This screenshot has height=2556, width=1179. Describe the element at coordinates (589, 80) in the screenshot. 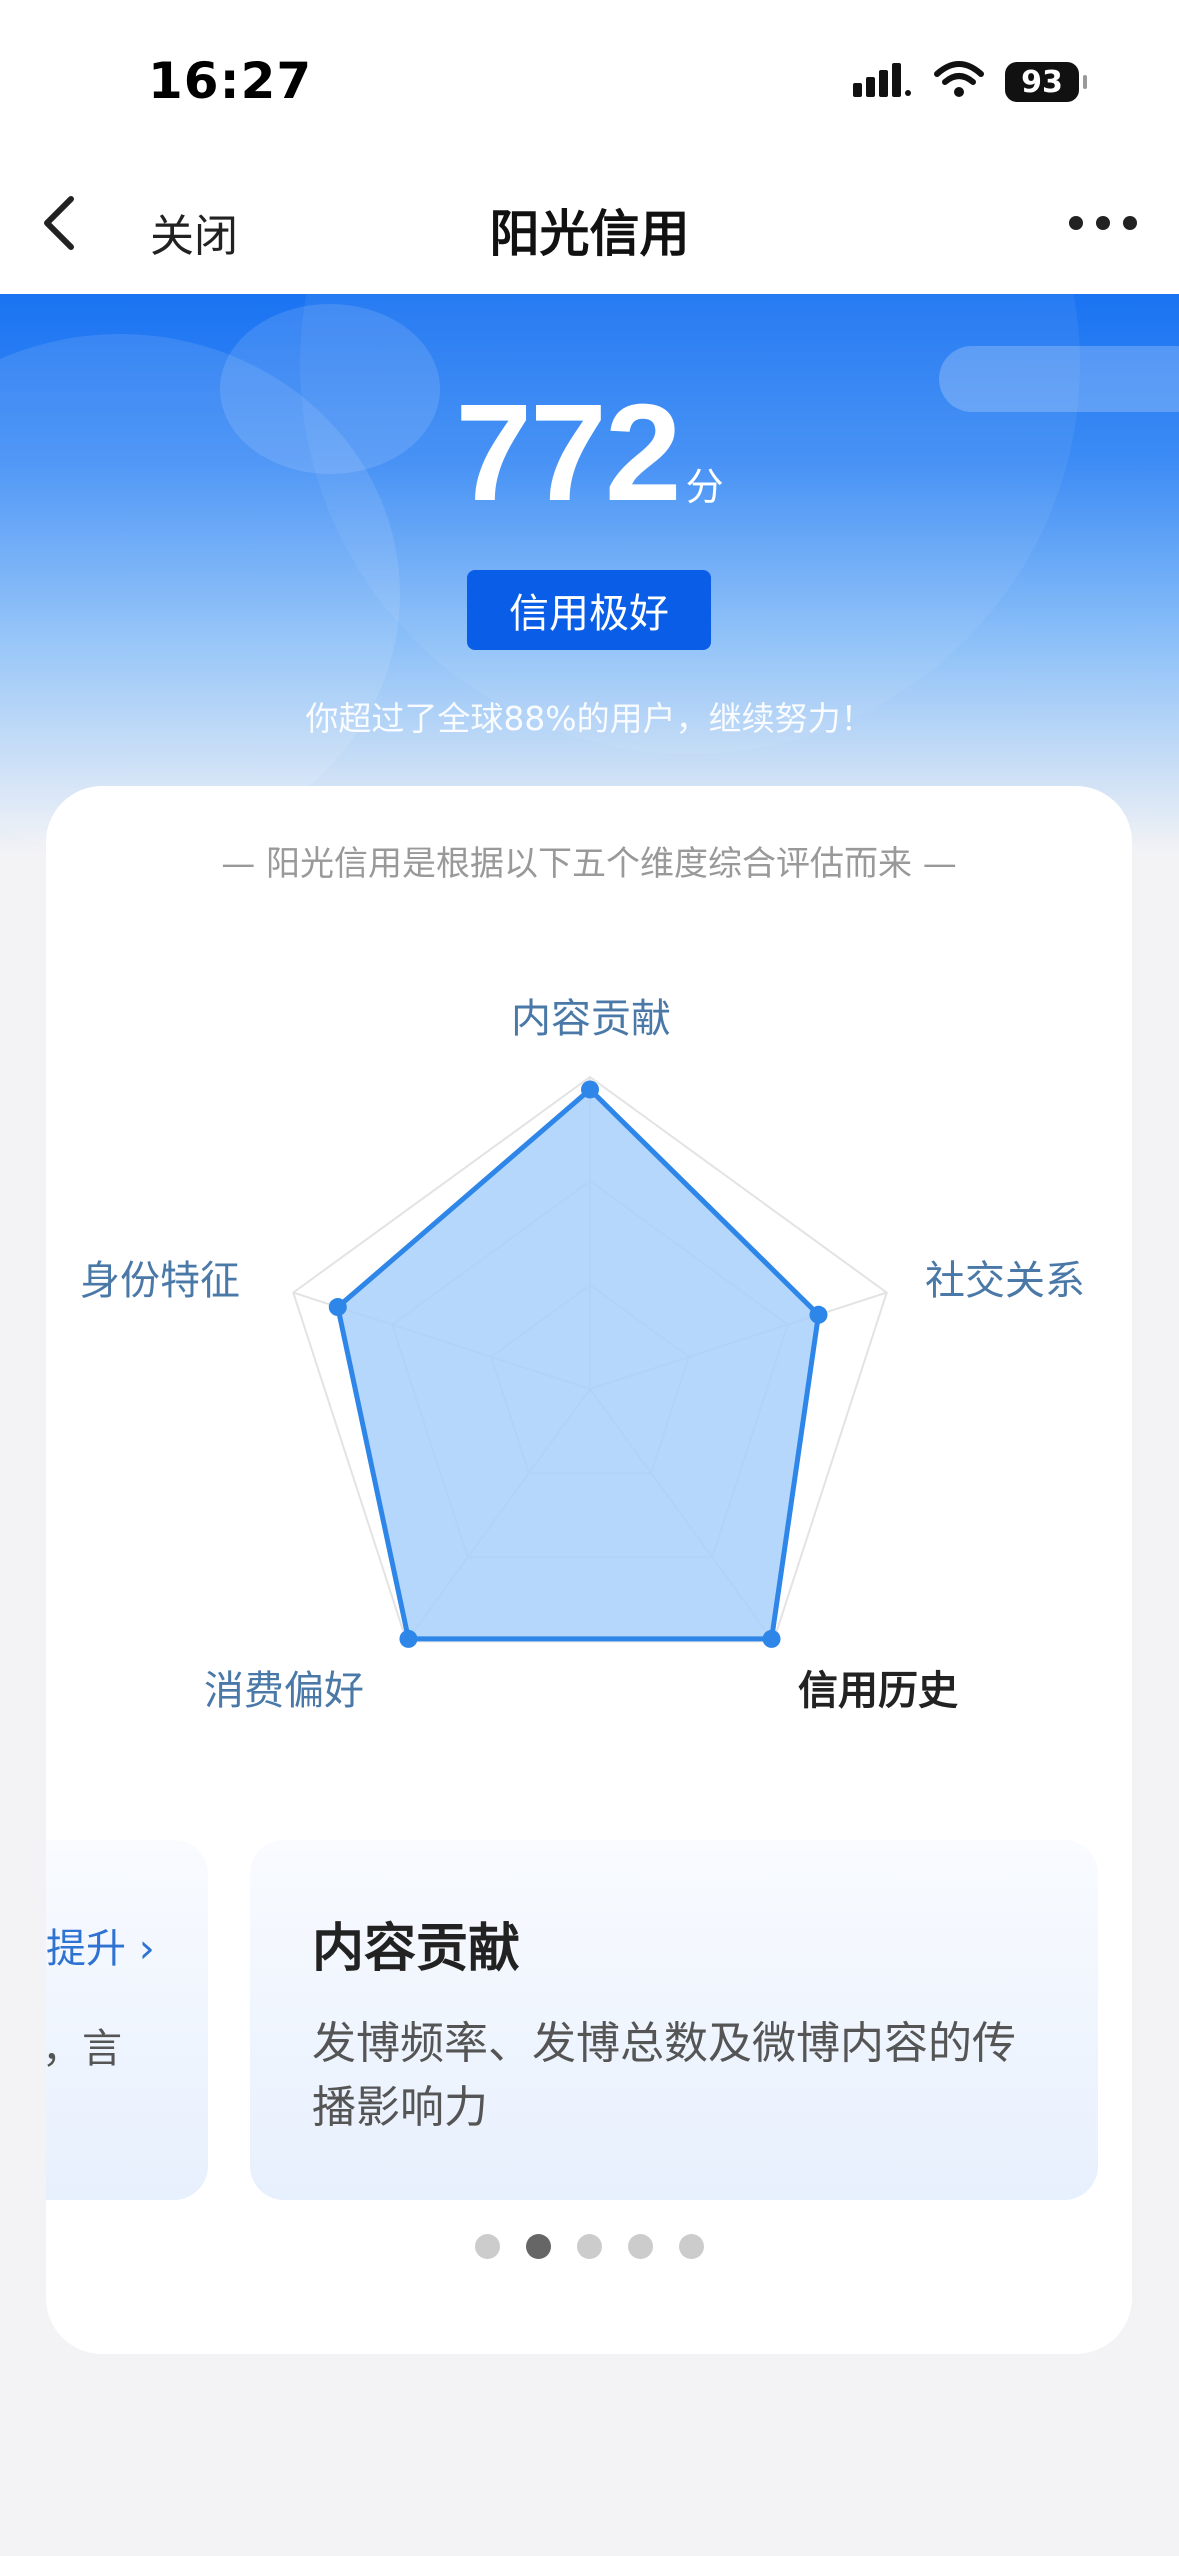

I see `status-bar: 16:27 93` at that location.